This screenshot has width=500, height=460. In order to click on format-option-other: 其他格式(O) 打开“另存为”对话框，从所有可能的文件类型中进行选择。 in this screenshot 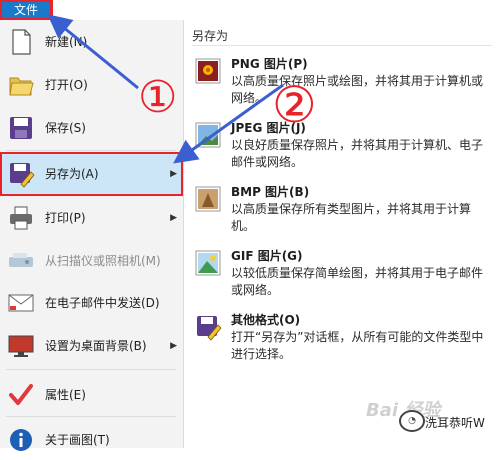, I will do `click(342, 340)`.